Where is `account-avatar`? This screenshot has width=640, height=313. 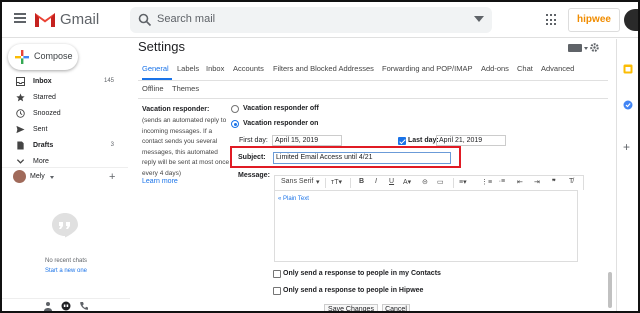
account-avatar is located at coordinates (631, 20).